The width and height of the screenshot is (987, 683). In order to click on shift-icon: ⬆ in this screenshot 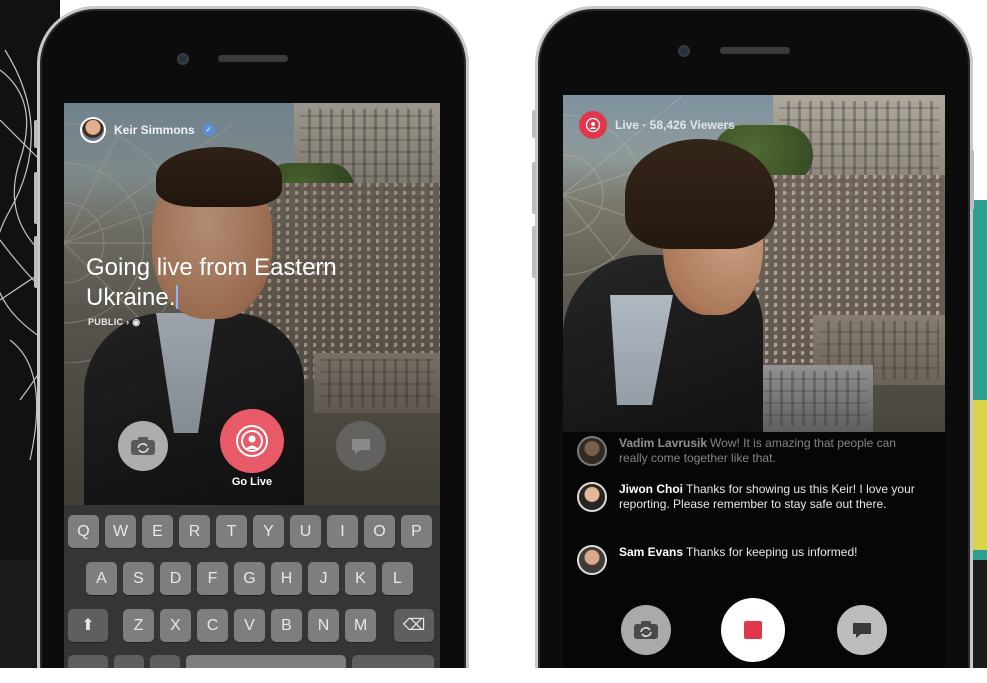, I will do `click(88, 625)`.